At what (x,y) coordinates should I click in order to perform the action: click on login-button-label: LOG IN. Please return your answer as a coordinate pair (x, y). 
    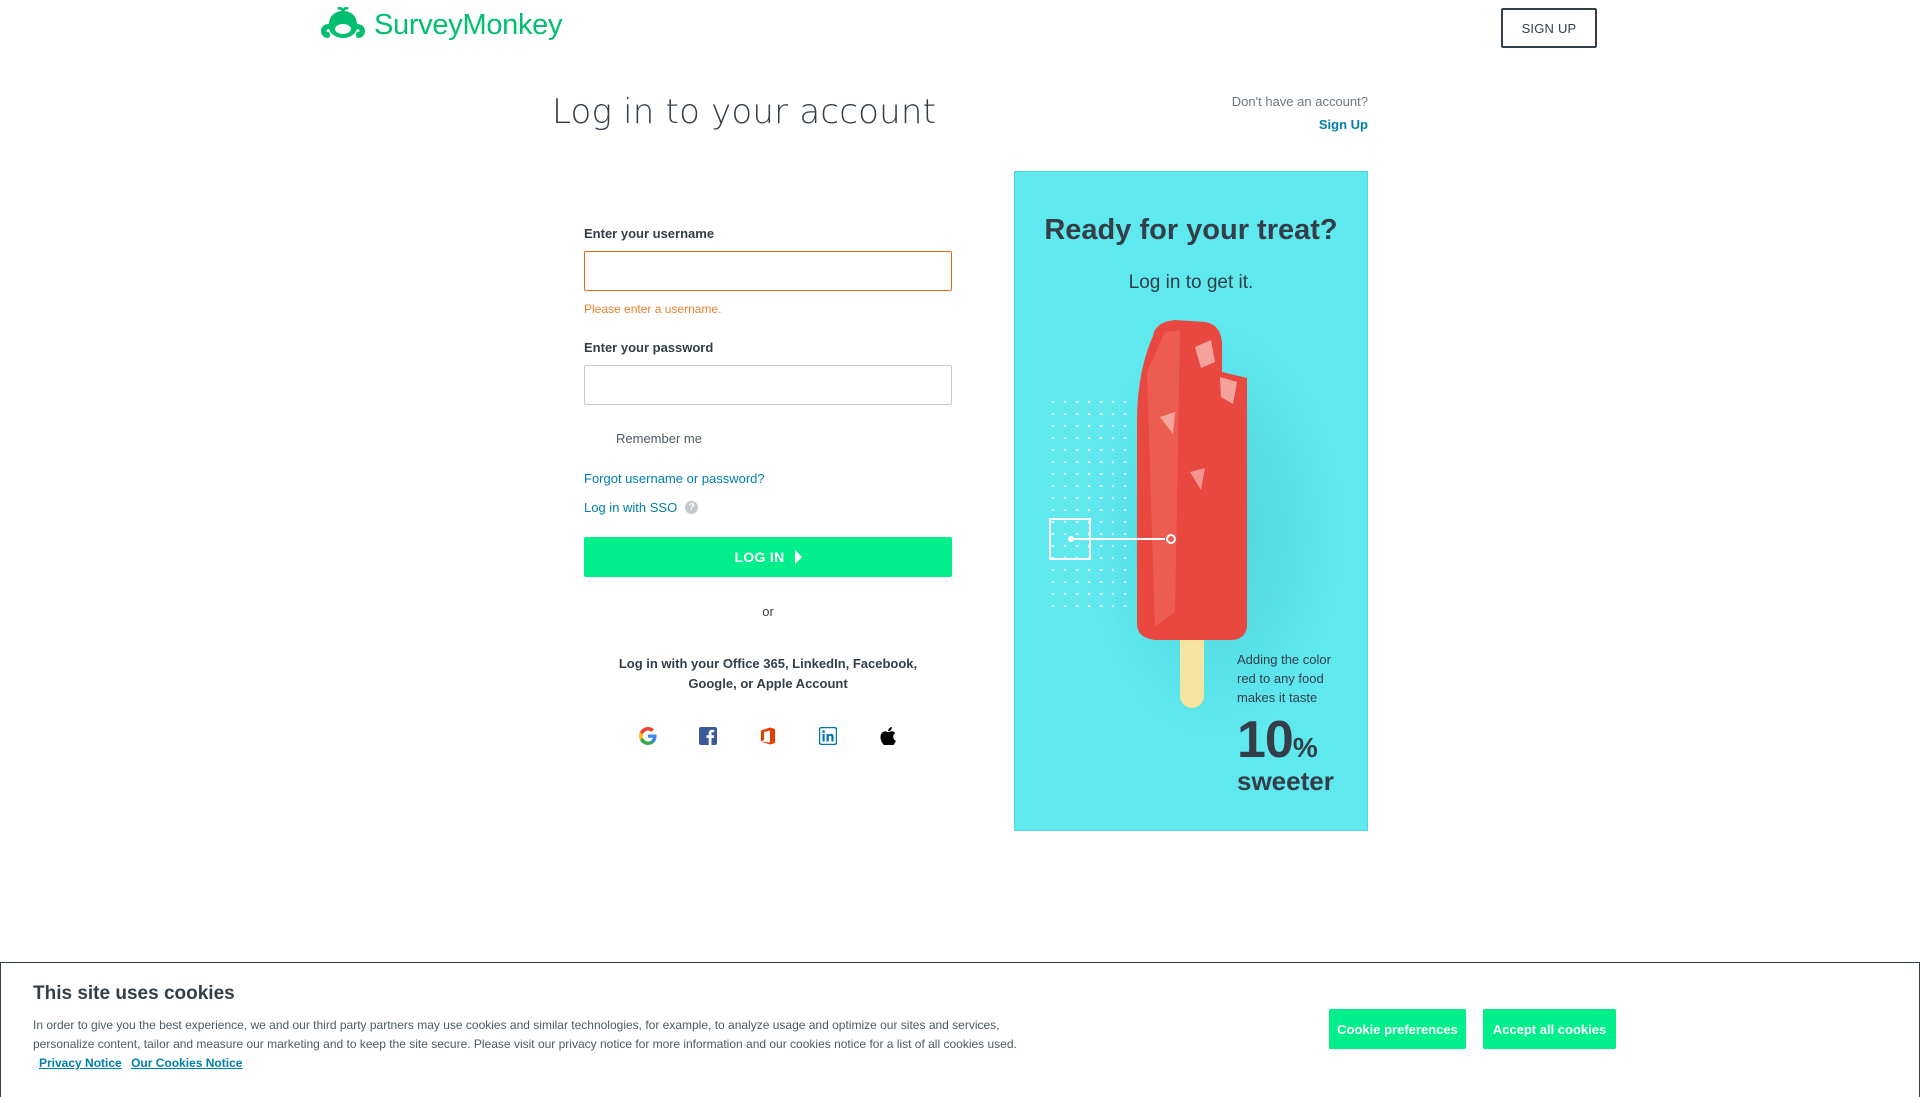
    Looking at the image, I should click on (759, 557).